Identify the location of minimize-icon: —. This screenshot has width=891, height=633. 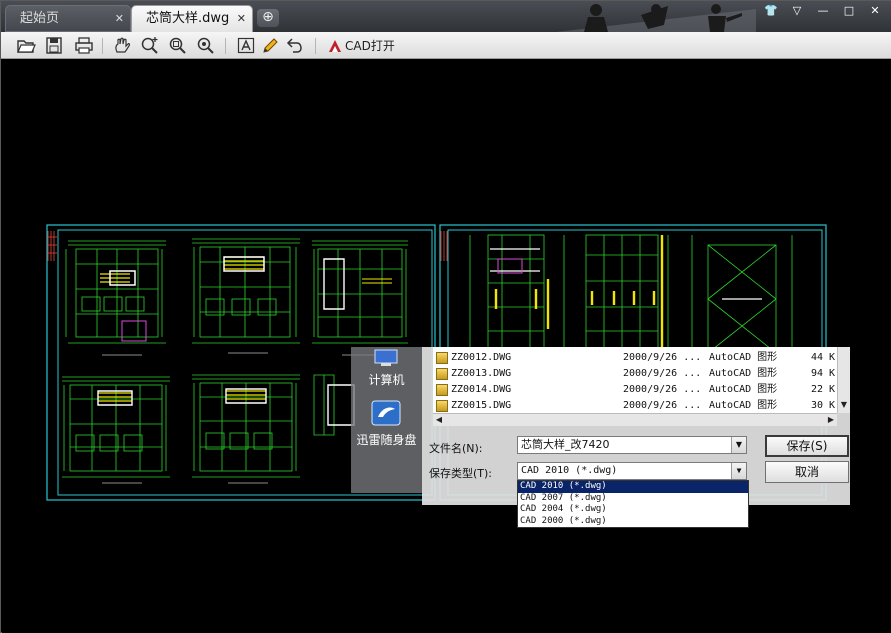
(823, 11).